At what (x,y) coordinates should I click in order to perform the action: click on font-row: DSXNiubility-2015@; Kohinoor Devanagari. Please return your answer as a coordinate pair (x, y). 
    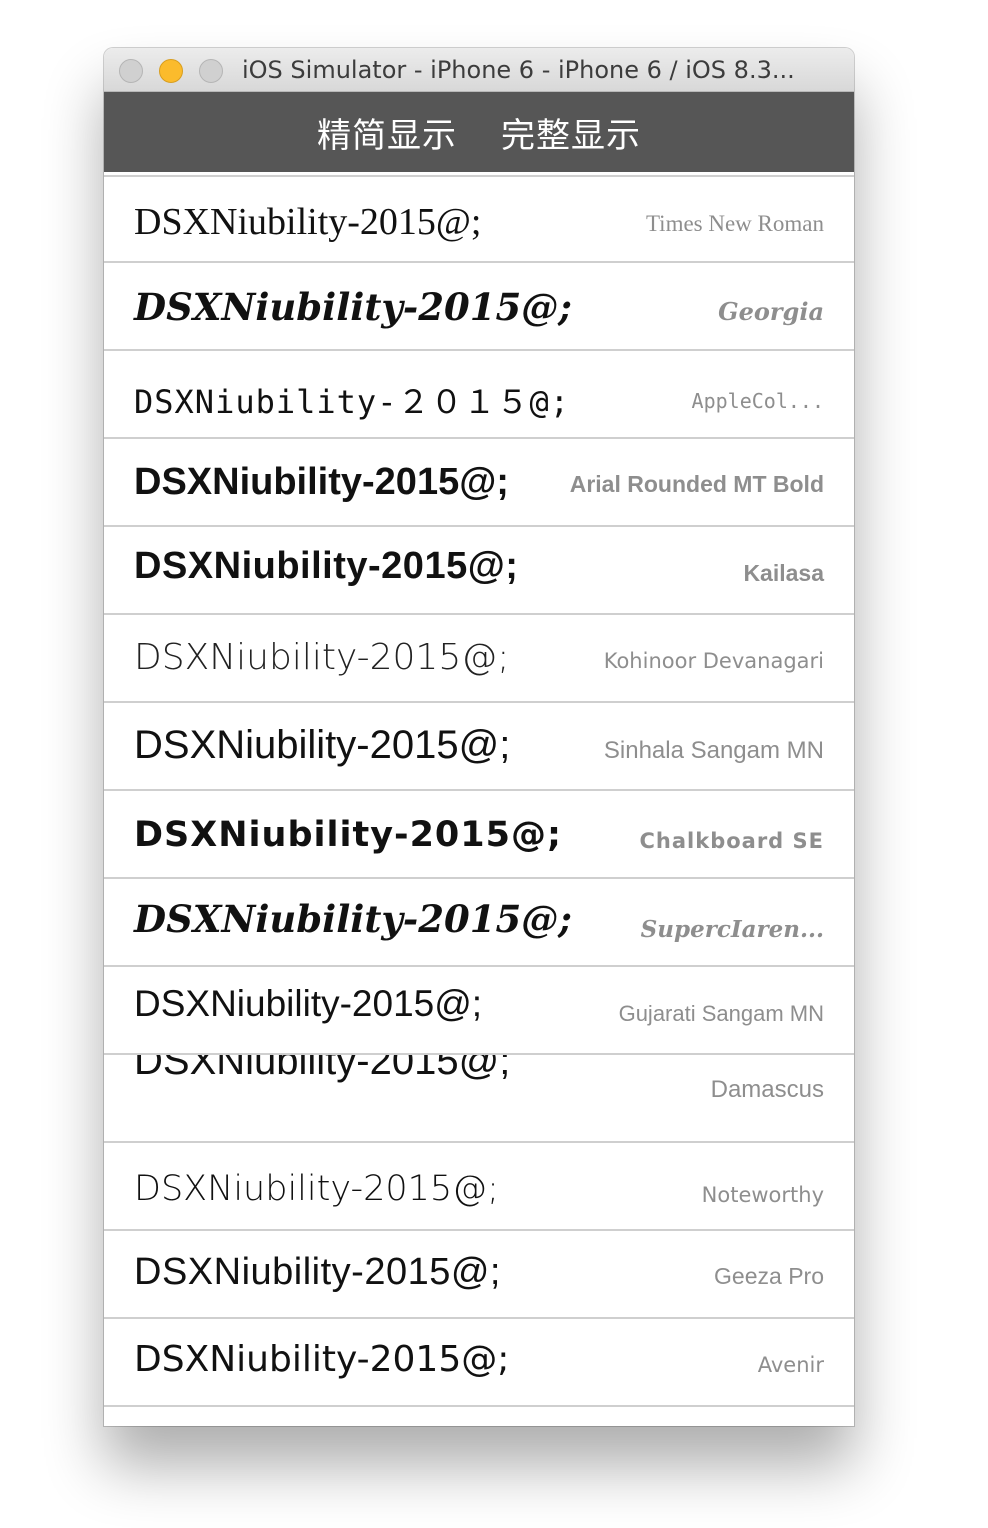
    Looking at the image, I should click on (479, 659).